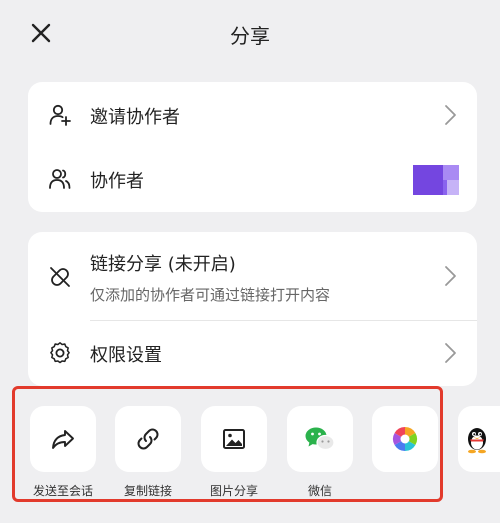 This screenshot has width=500, height=523. Describe the element at coordinates (319, 491) in the screenshot. I see `share-target-label: 微信` at that location.